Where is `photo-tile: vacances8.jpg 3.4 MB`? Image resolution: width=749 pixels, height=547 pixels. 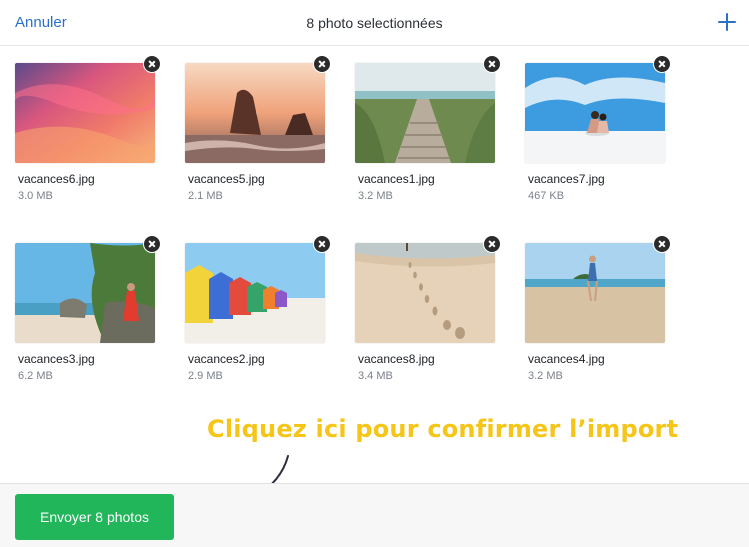
photo-tile: vacances8.jpg 3.4 MB is located at coordinates (430, 314).